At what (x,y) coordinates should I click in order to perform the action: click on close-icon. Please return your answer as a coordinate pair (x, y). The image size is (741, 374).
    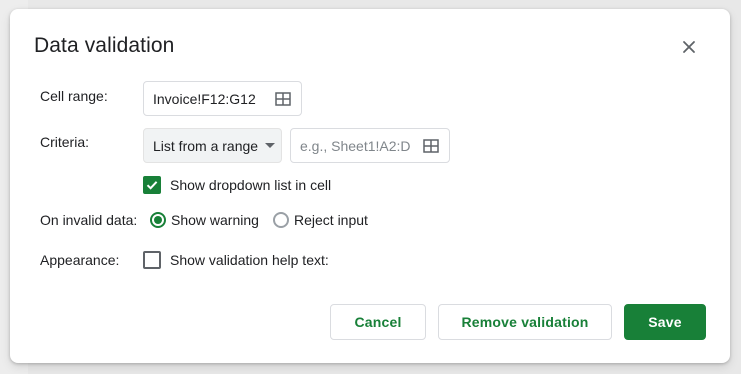
    Looking at the image, I should click on (689, 47).